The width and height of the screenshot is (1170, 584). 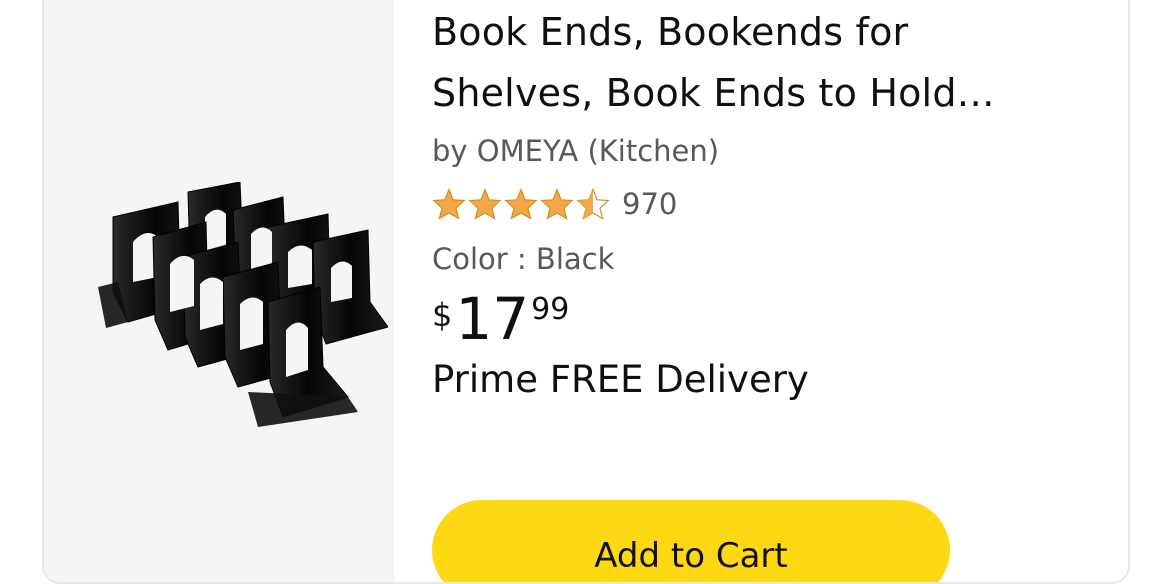 I want to click on product-byline: by OMEYA (Kitchen), so click(x=576, y=151).